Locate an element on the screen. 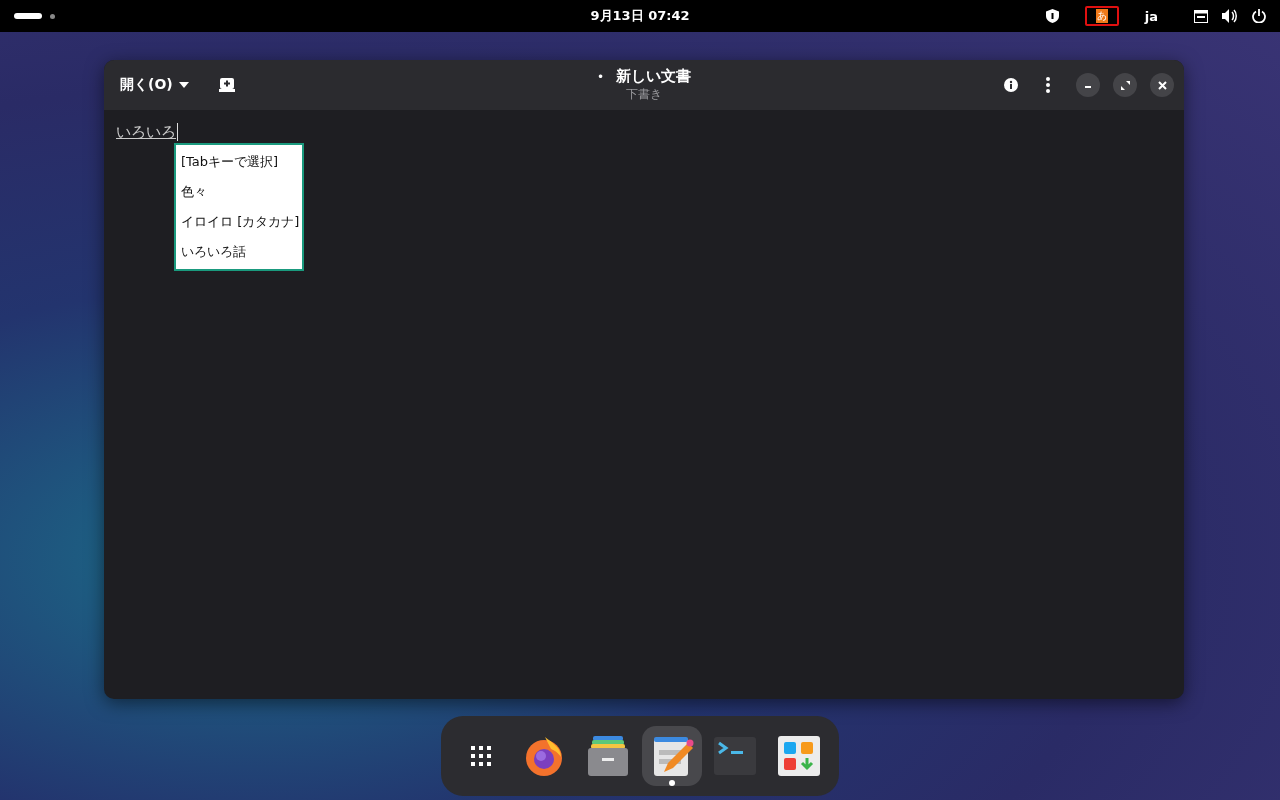 The image size is (1280, 800). close-button is located at coordinates (1162, 85).